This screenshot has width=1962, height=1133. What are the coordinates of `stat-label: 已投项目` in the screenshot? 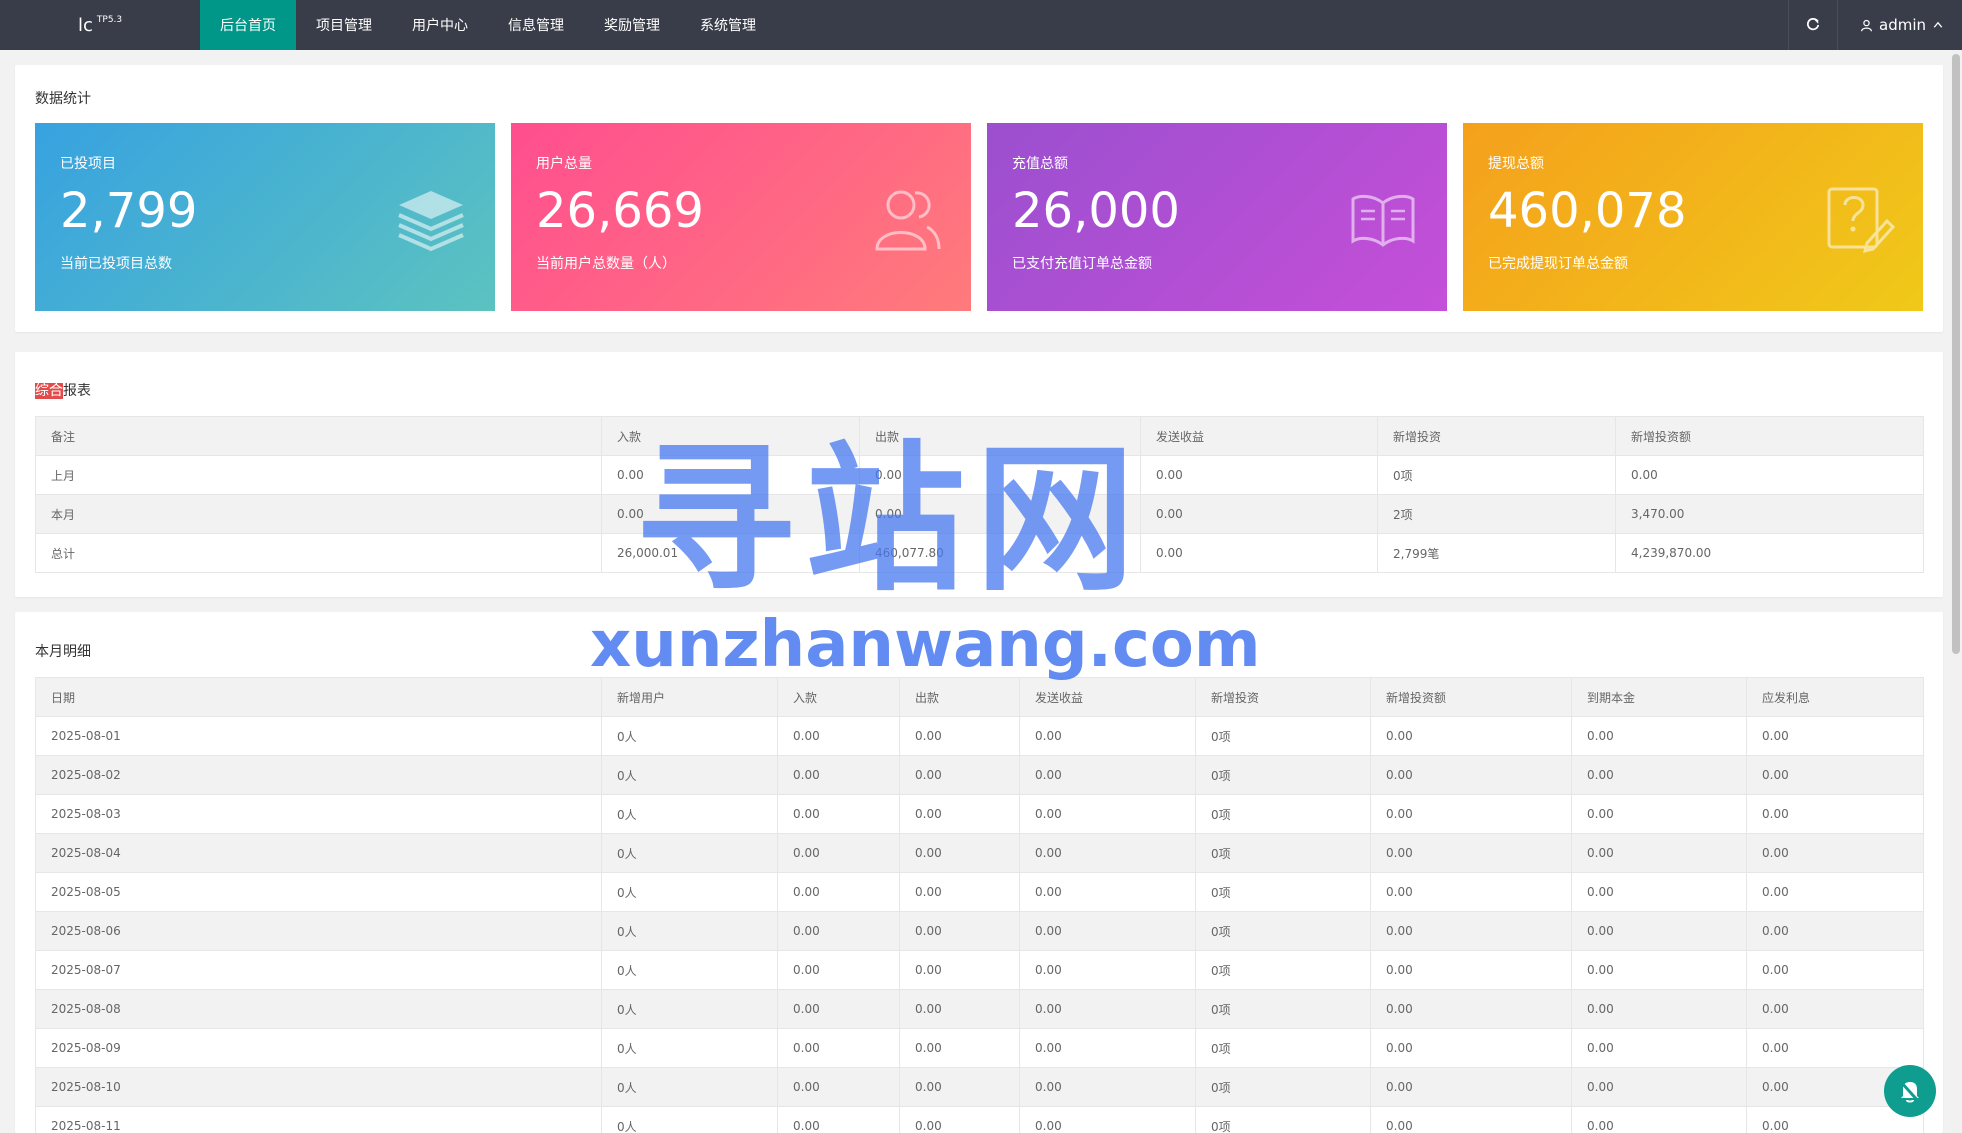 It's located at (88, 164).